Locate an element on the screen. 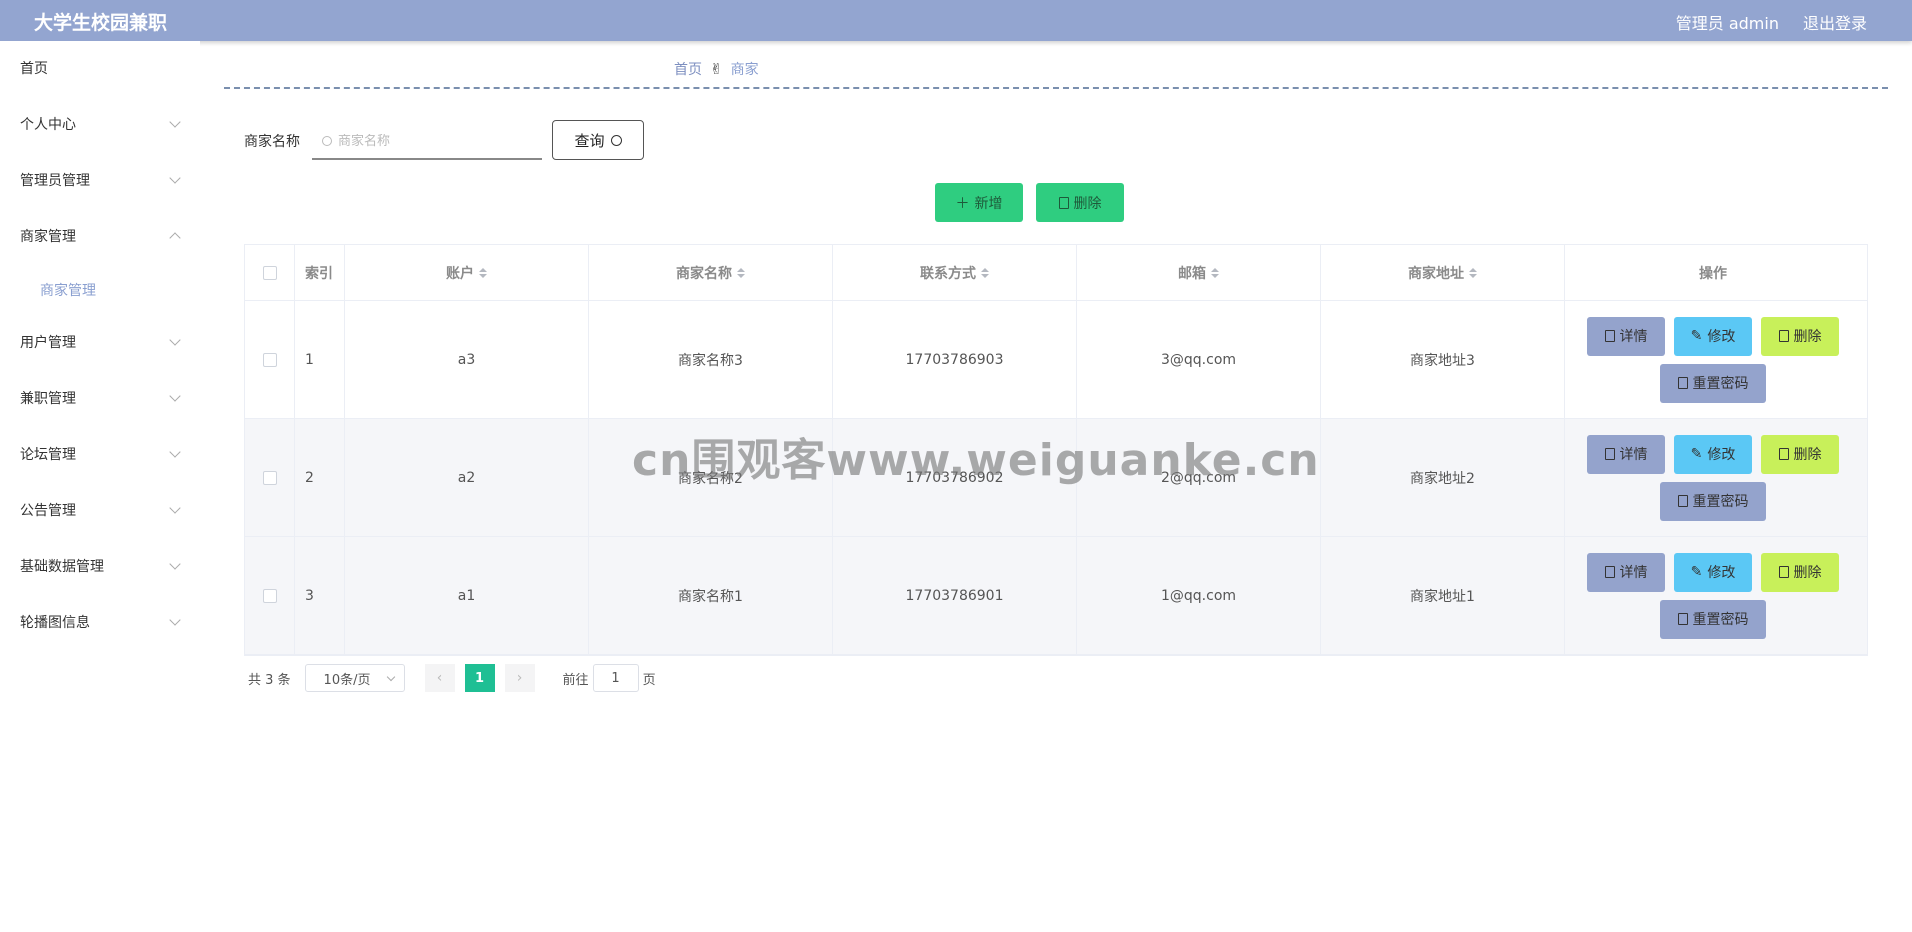 The width and height of the screenshot is (1912, 932). detail-label: 详情 is located at coordinates (1633, 573).